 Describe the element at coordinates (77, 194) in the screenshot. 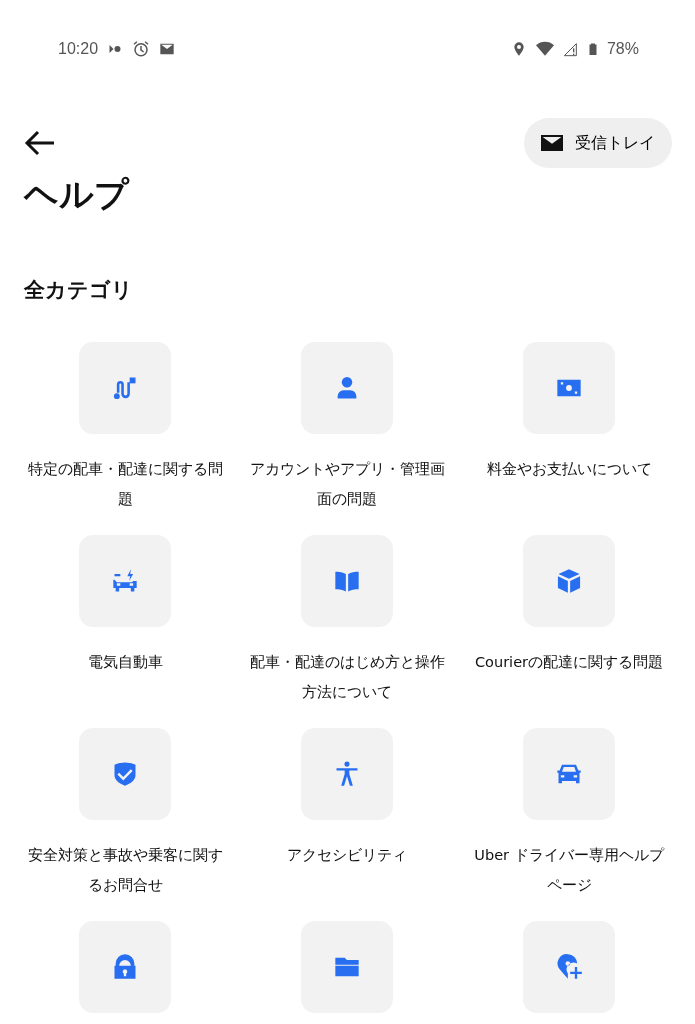

I see `page-title: ヘルプ` at that location.